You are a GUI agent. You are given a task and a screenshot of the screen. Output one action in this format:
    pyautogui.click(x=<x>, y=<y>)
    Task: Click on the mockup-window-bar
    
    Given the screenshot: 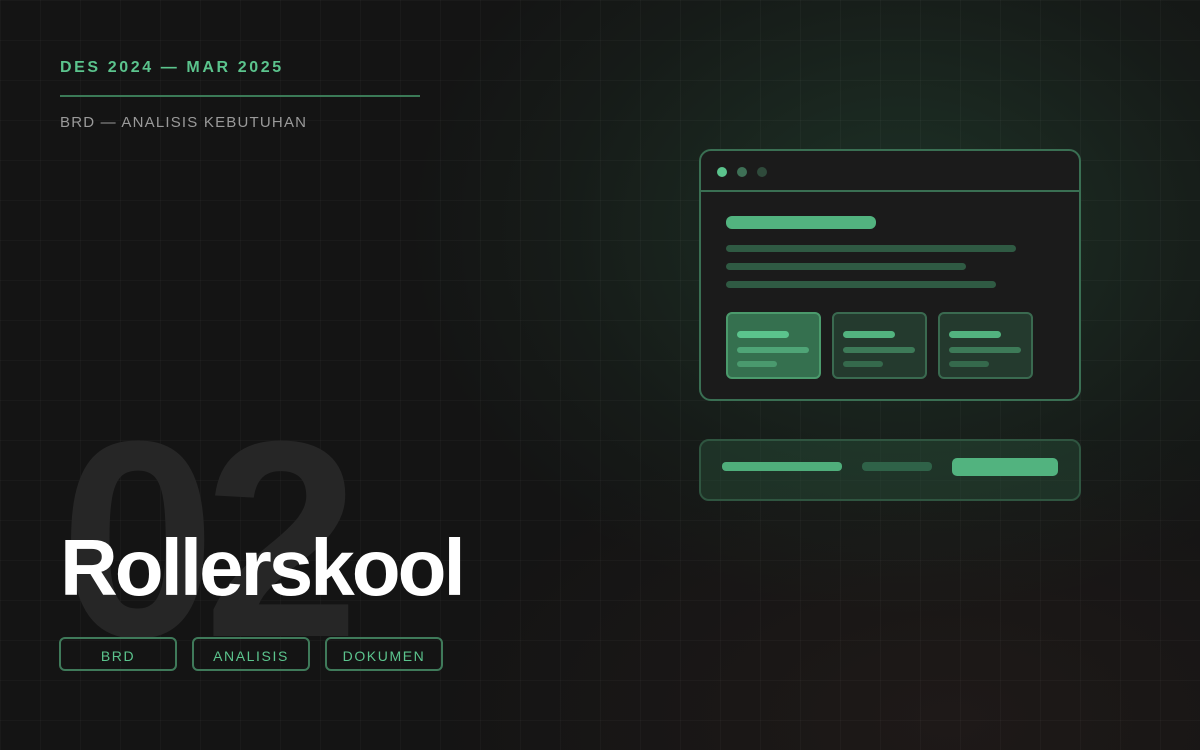 What is the action you would take?
    pyautogui.click(x=890, y=171)
    